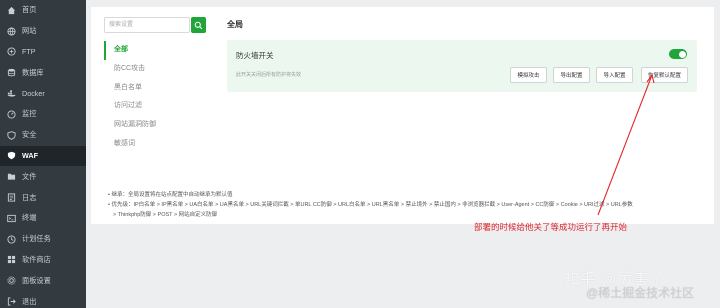 This screenshot has height=308, width=720. What do you see at coordinates (11, 218) in the screenshot?
I see `terminal-icon` at bounding box center [11, 218].